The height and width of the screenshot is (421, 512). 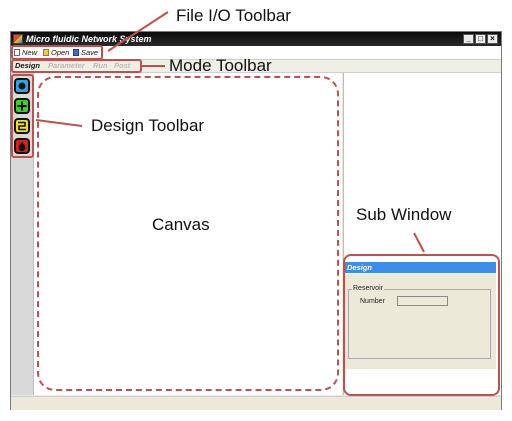 I want to click on sub-window-leader, so click(x=419, y=242).